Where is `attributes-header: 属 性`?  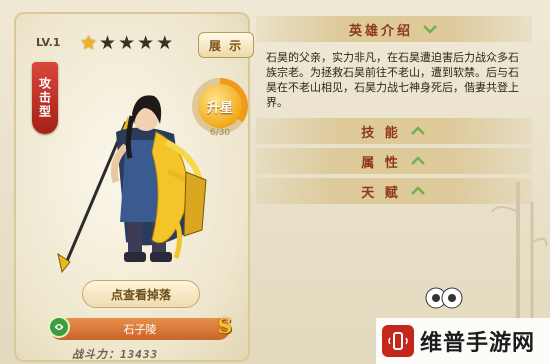 attributes-header: 属 性 is located at coordinates (394, 161).